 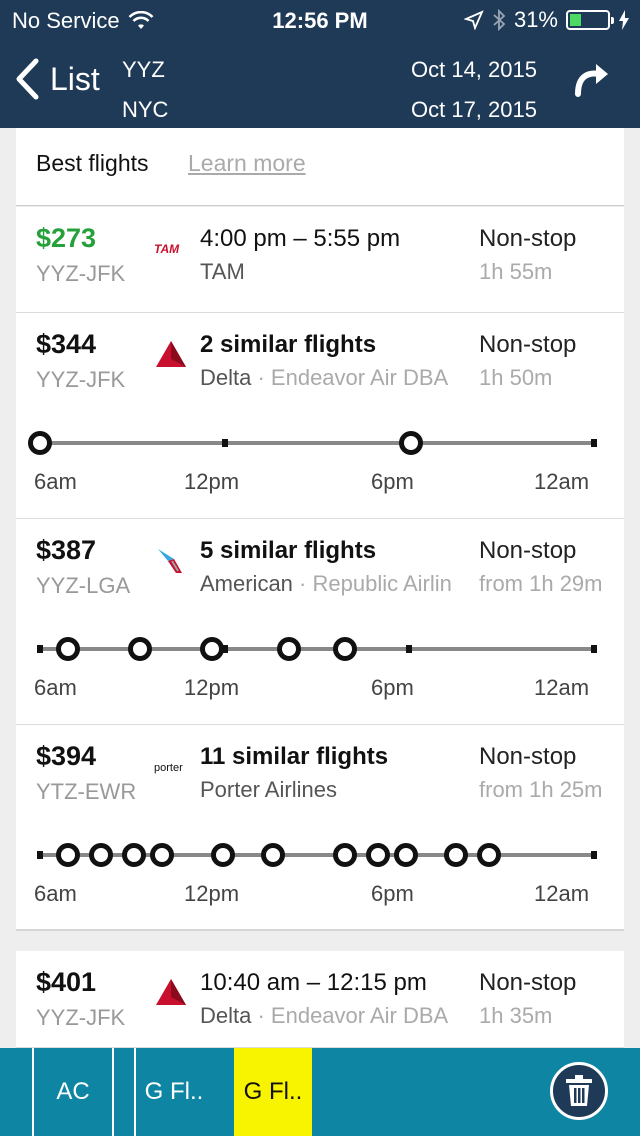 I want to click on battery-percent: 31%, so click(x=535, y=19).